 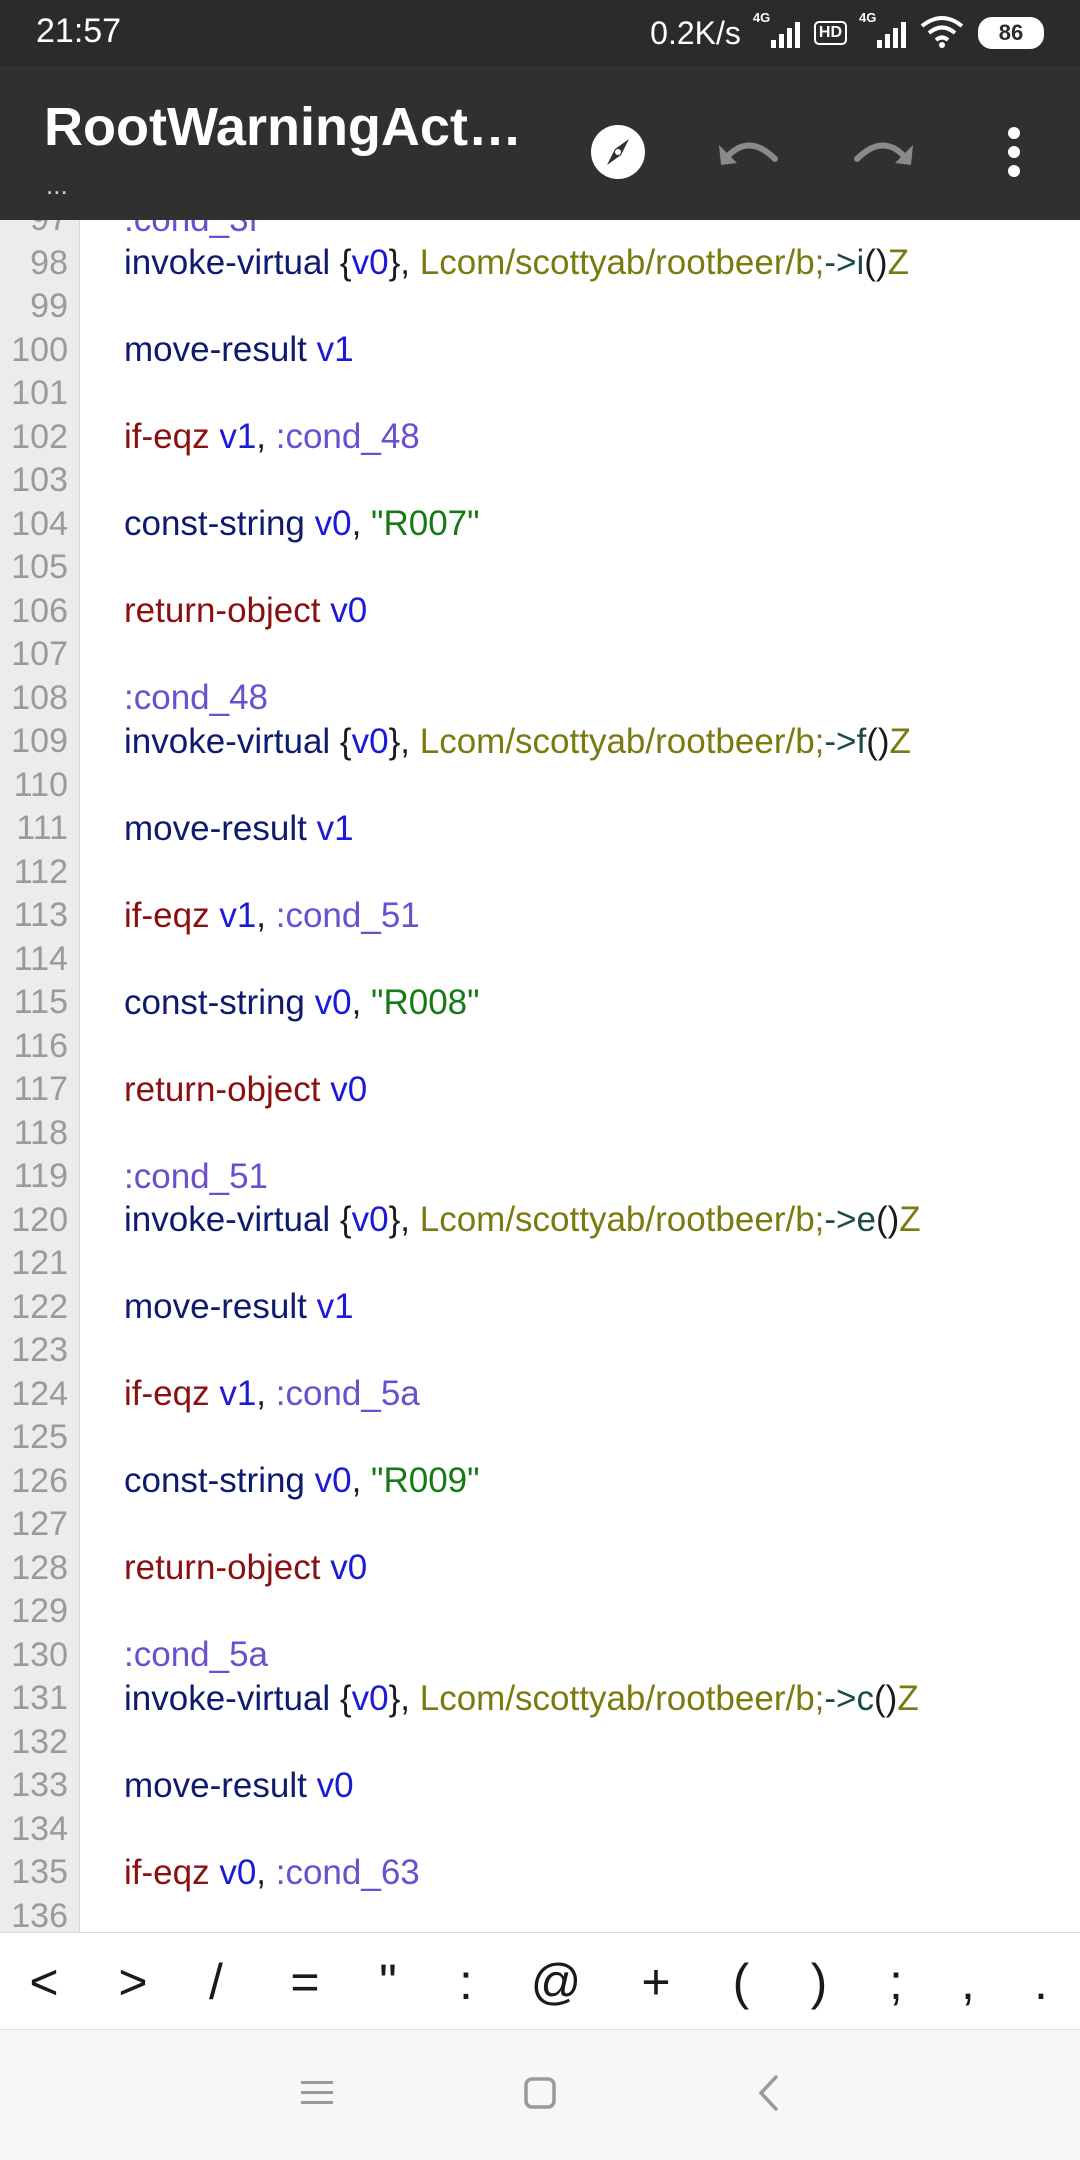 I want to click on code-line: 107, so click(x=540, y=655).